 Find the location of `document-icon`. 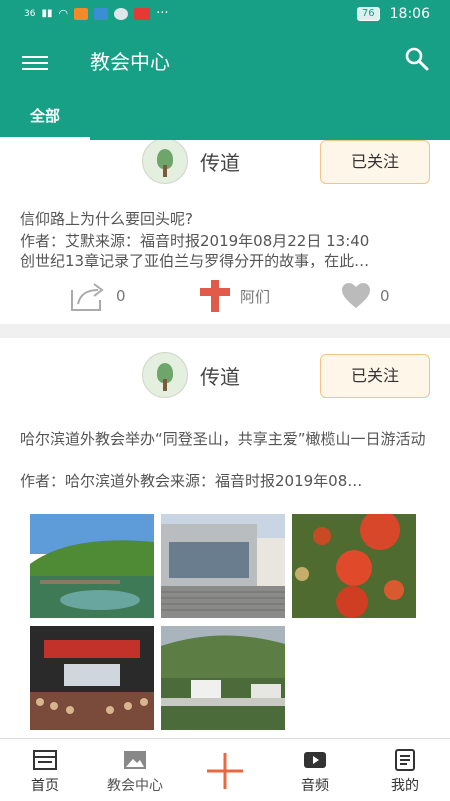

document-icon is located at coordinates (405, 760).